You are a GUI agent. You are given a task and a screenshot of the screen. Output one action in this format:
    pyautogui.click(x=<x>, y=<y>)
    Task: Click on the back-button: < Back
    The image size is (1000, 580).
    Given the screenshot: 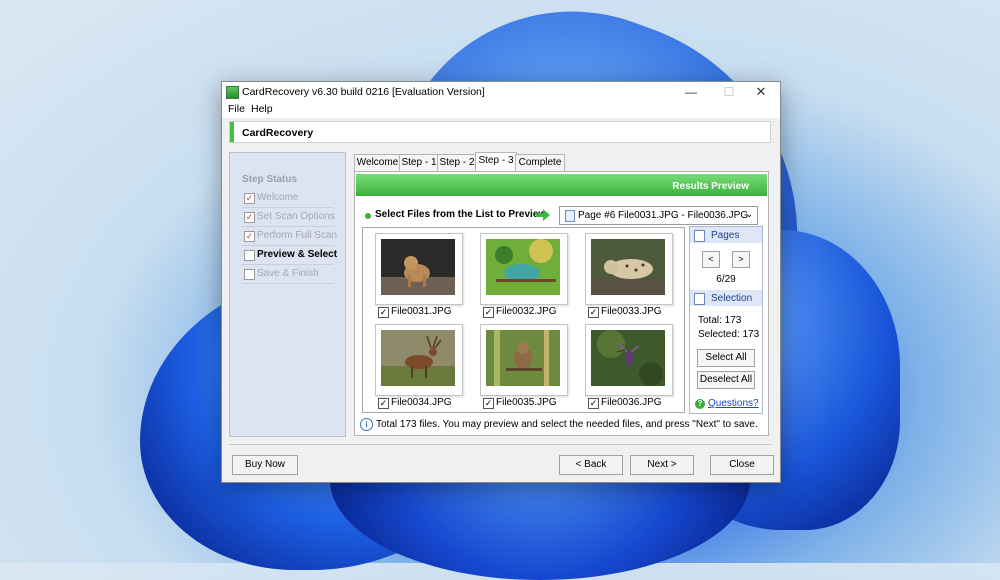 What is the action you would take?
    pyautogui.click(x=591, y=465)
    